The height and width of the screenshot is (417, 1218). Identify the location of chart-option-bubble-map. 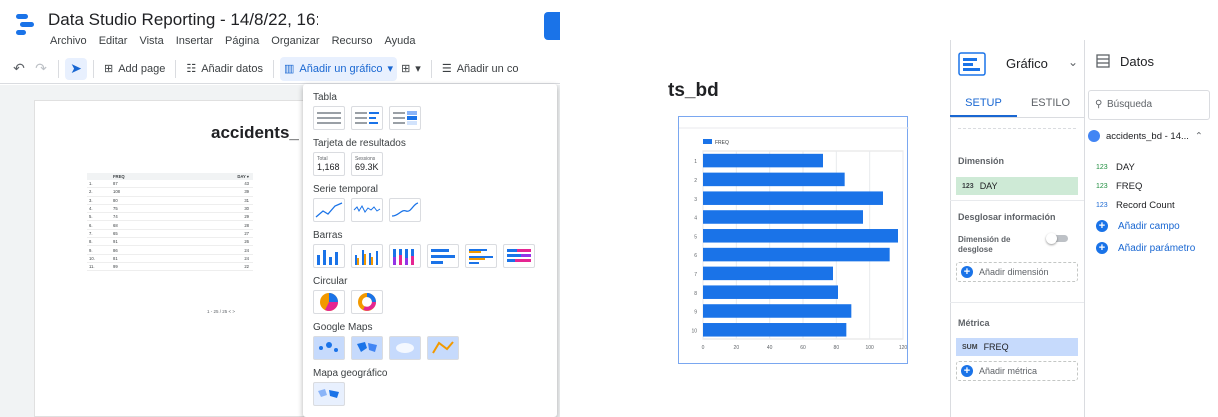
(329, 348).